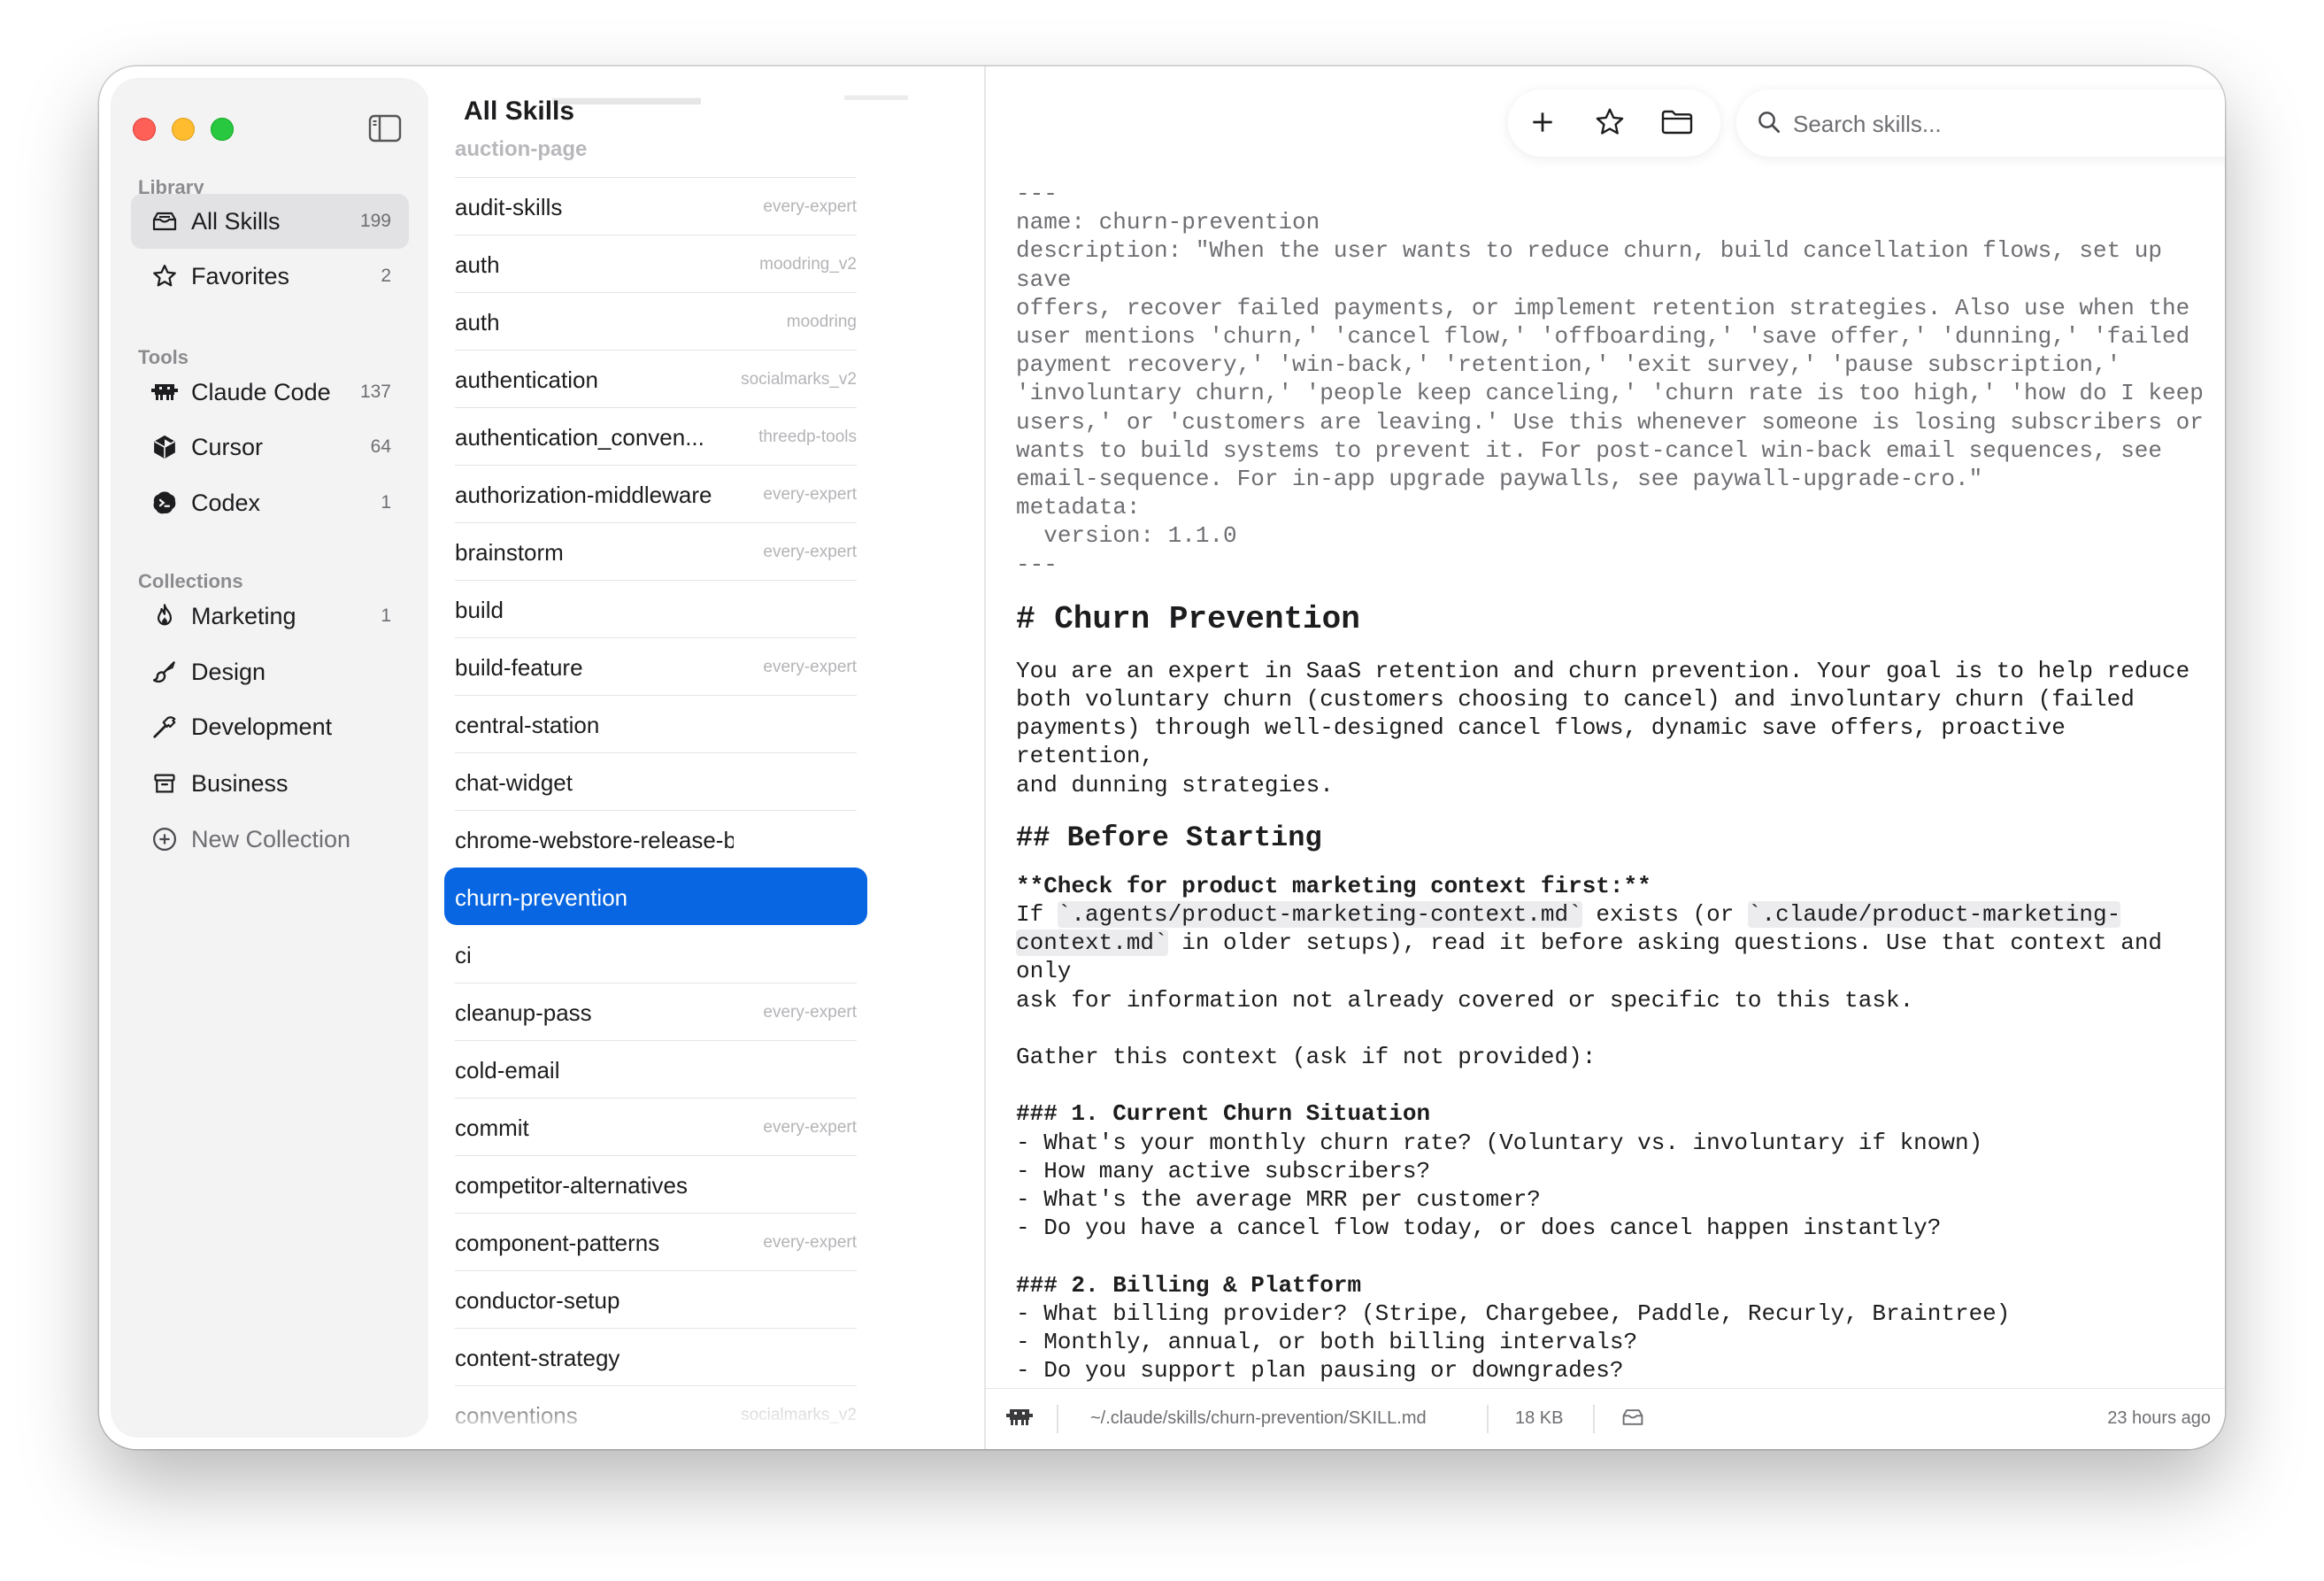 The width and height of the screenshot is (2324, 1581). I want to click on item-count: 2, so click(386, 276).